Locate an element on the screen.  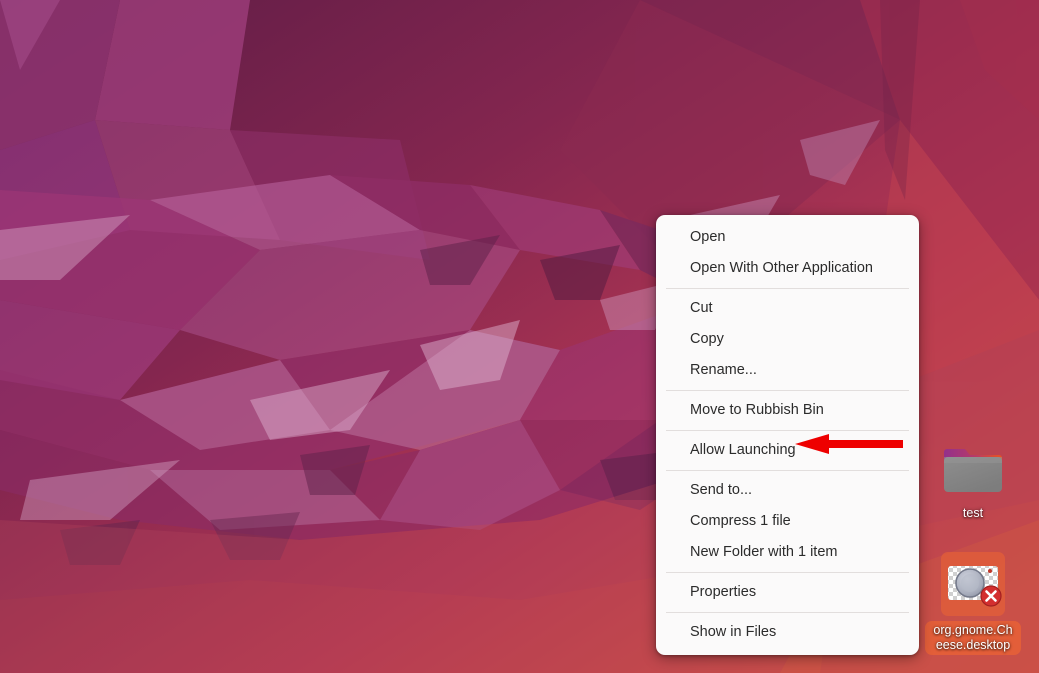
menu-item-compress-1-file: Compress 1 file is located at coordinates (787, 521).